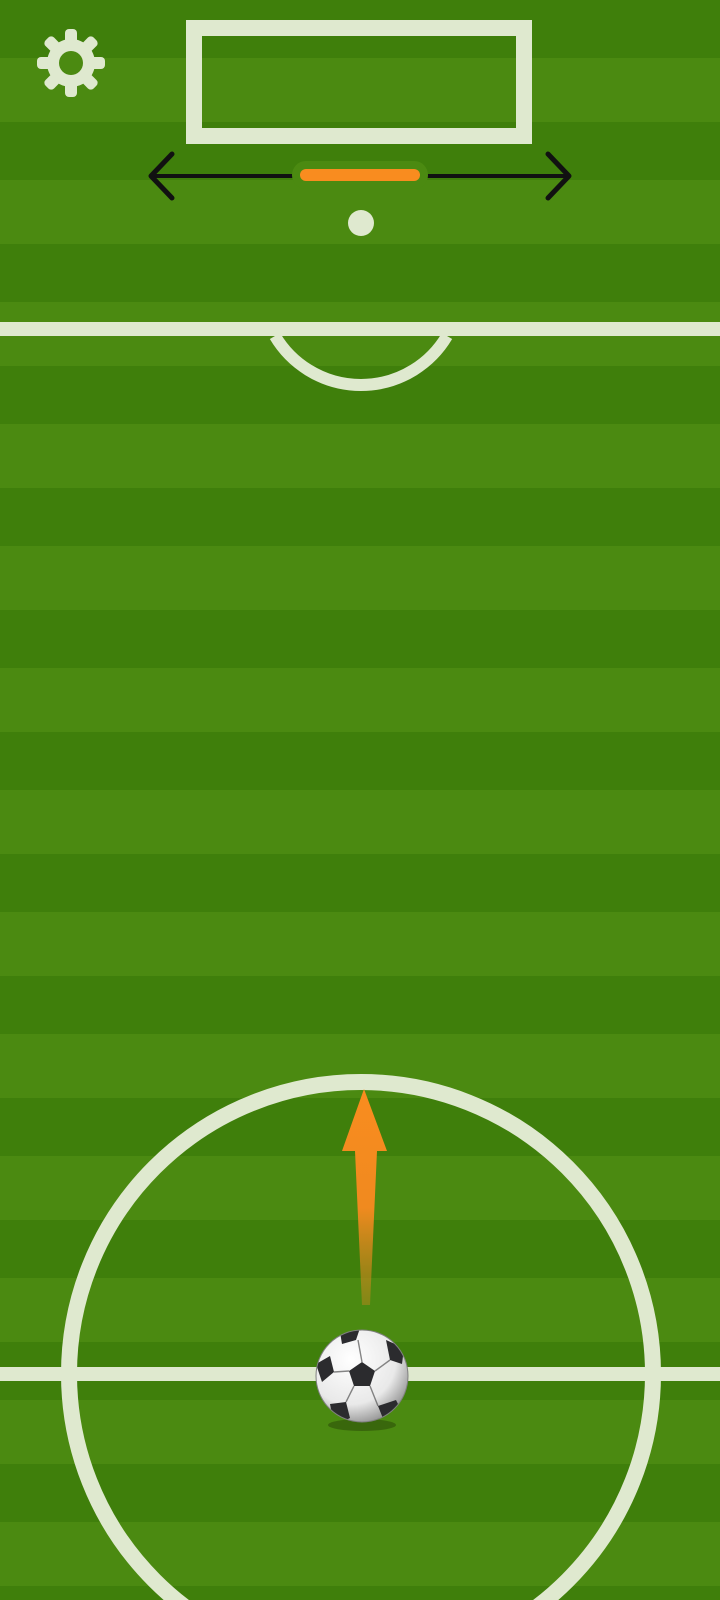  I want to click on top-line, so click(360, 329).